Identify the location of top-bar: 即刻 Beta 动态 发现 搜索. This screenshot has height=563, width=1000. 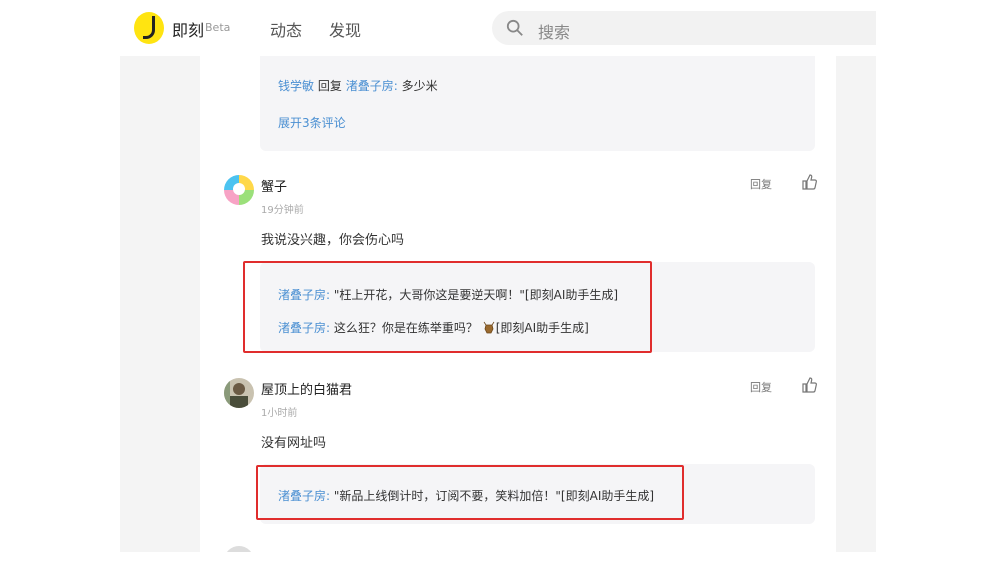
(498, 28).